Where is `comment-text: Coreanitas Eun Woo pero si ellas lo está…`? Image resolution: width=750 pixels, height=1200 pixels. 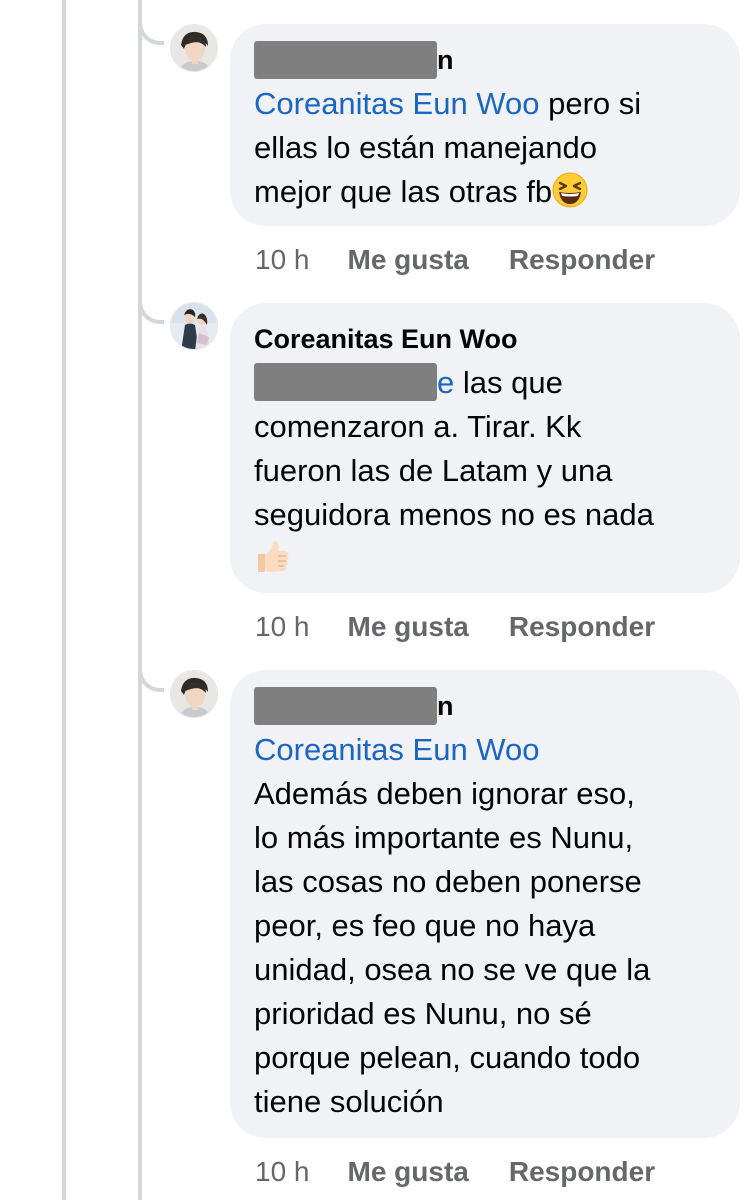 comment-text: Coreanitas Eun Woo pero si ellas lo está… is located at coordinates (485, 151).